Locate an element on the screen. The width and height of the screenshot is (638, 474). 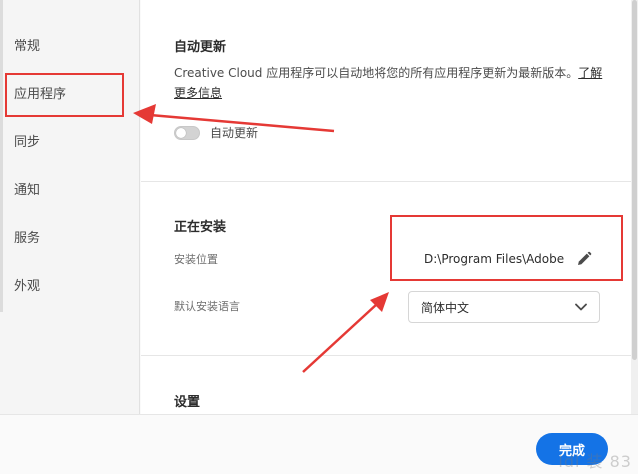
installing-title: 正在安装 is located at coordinates (200, 227).